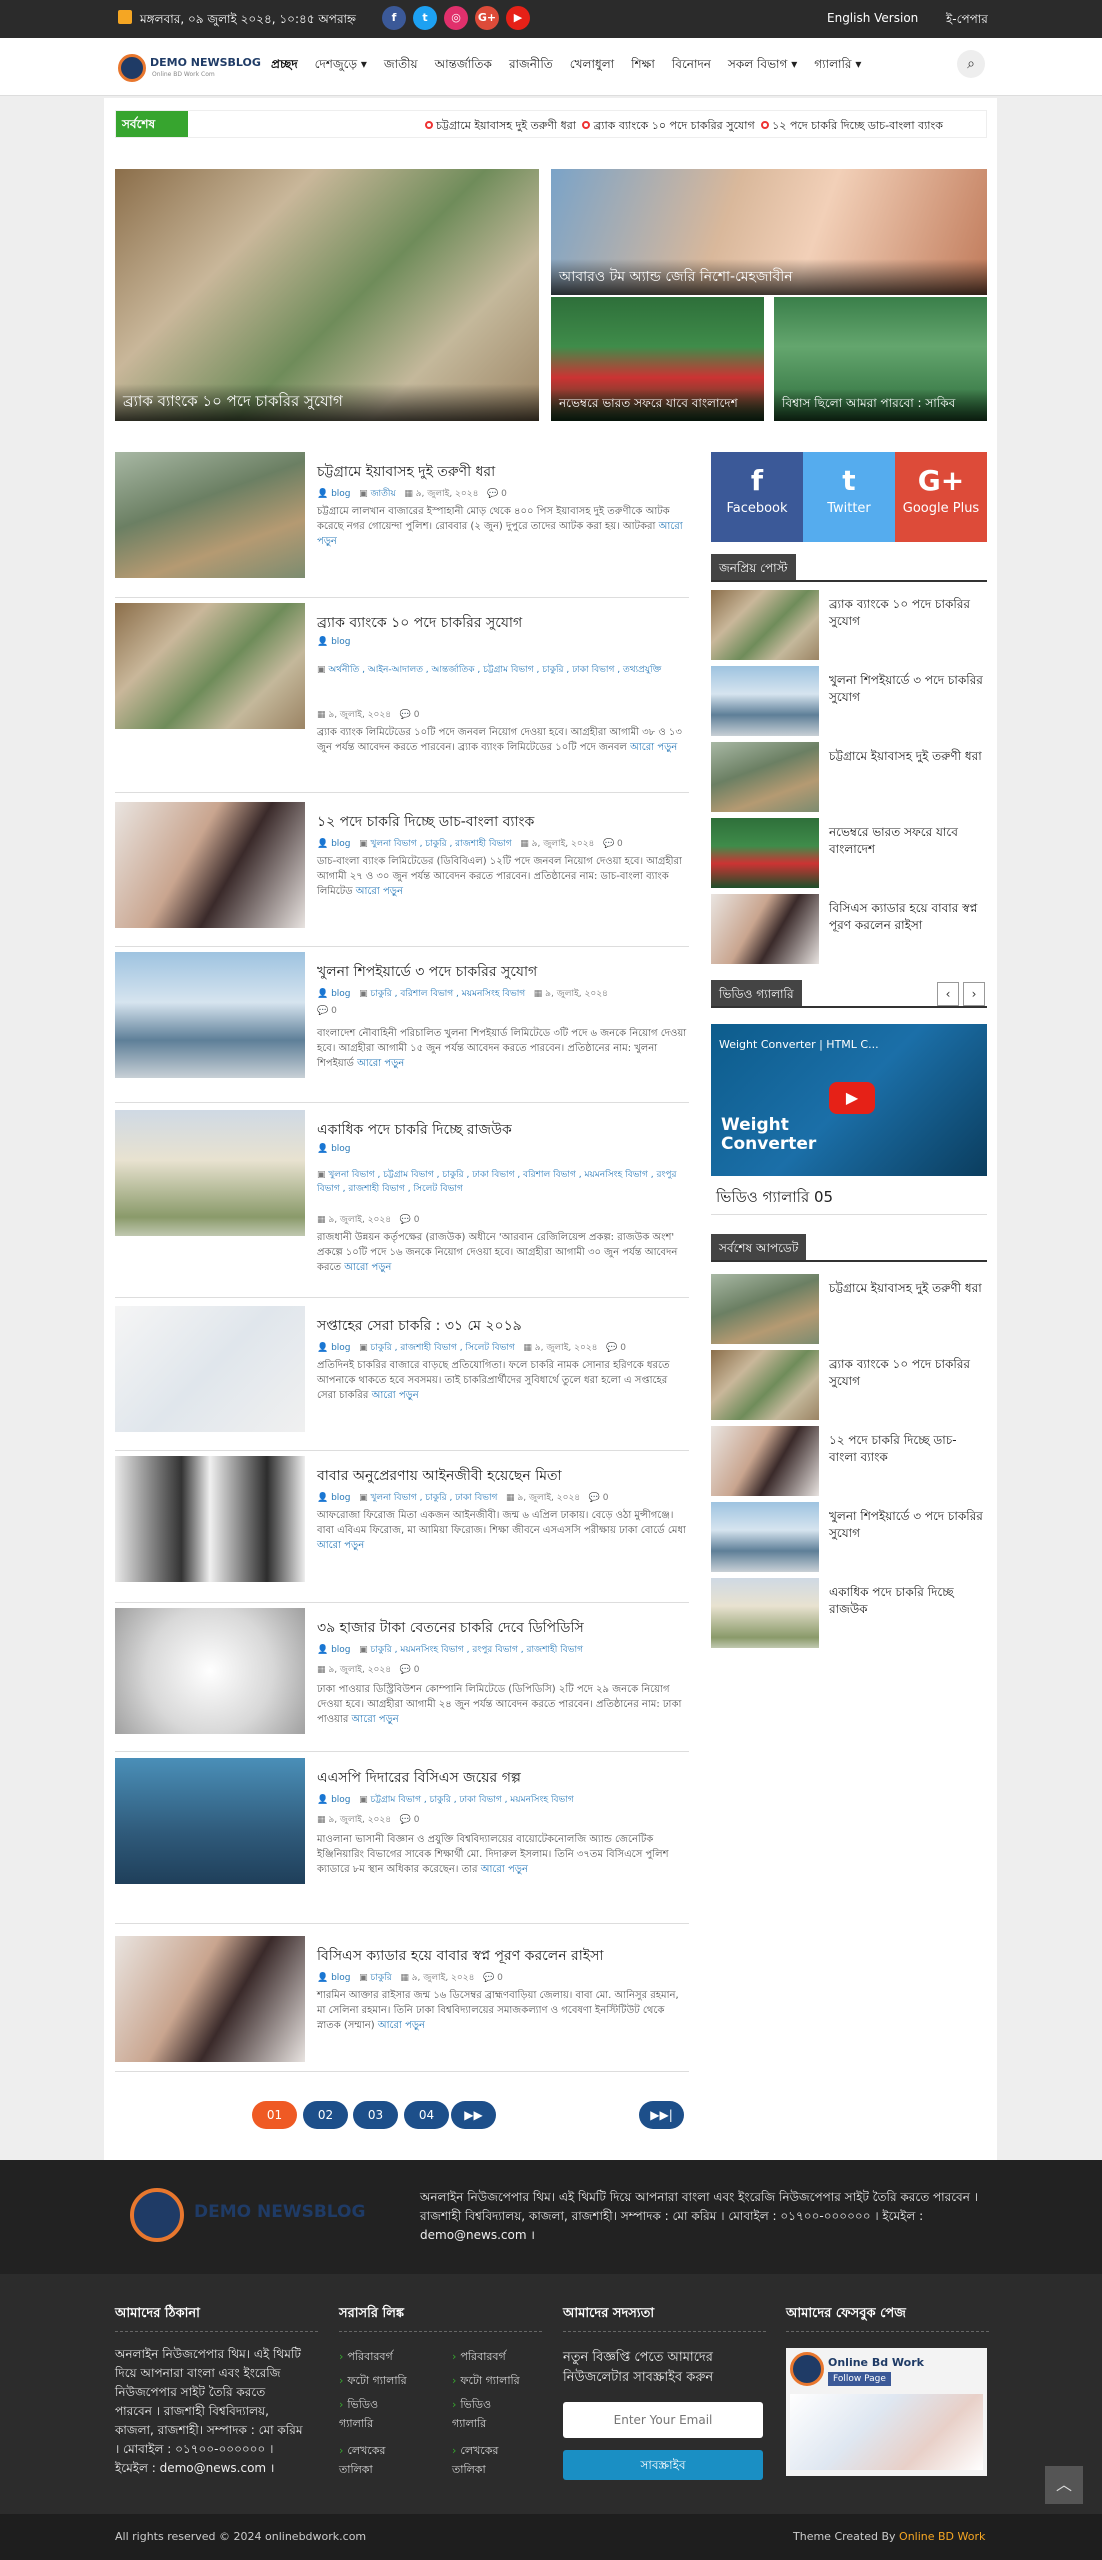  What do you see at coordinates (906, 1288) in the screenshot?
I see `latest-post-title: চট্টগ্রামে ইয়াবাসহ দুই তরুণী ধরা` at bounding box center [906, 1288].